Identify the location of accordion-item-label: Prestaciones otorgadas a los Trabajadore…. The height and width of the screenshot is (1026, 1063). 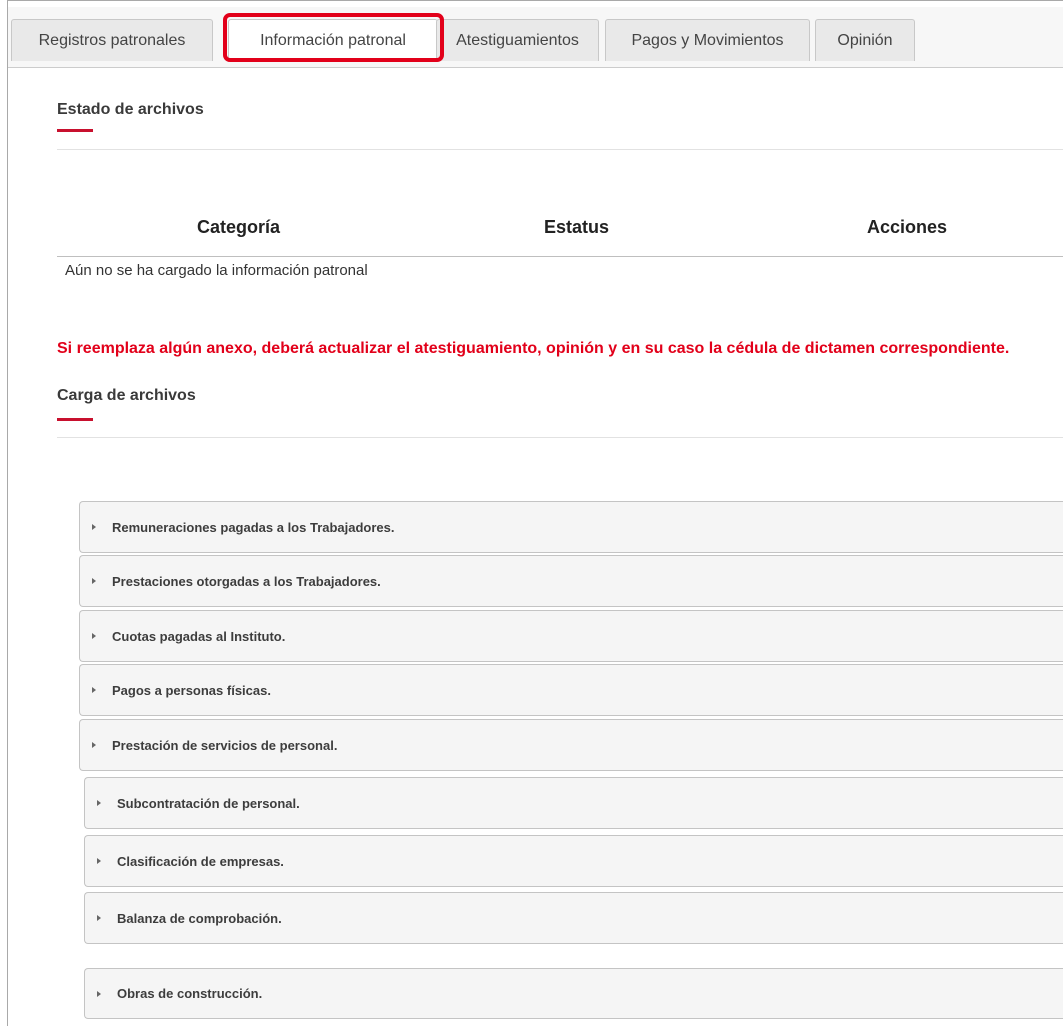
(246, 581).